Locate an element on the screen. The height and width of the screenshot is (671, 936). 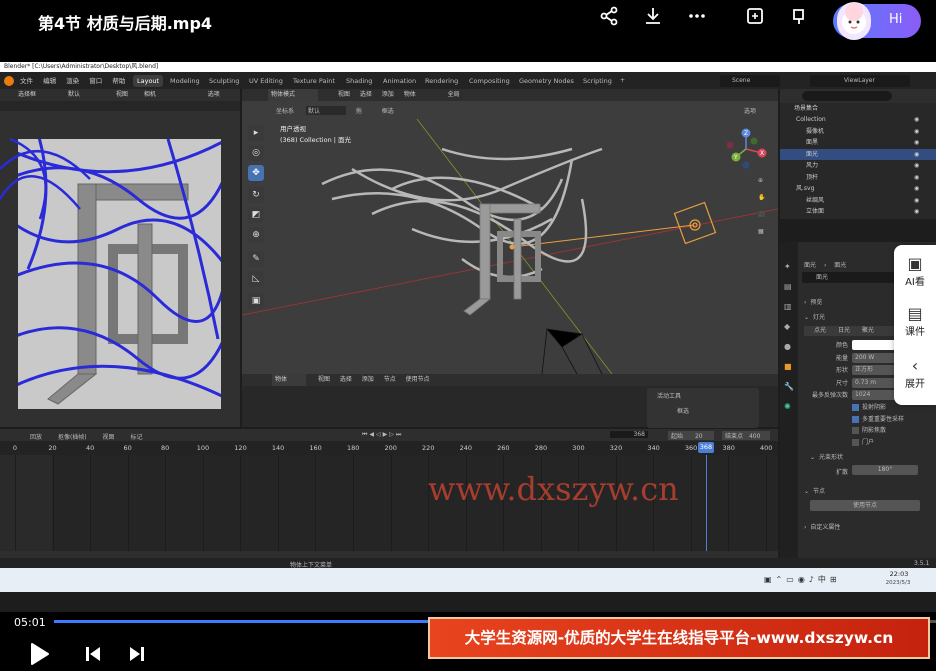
more-icon is located at coordinates (697, 19).